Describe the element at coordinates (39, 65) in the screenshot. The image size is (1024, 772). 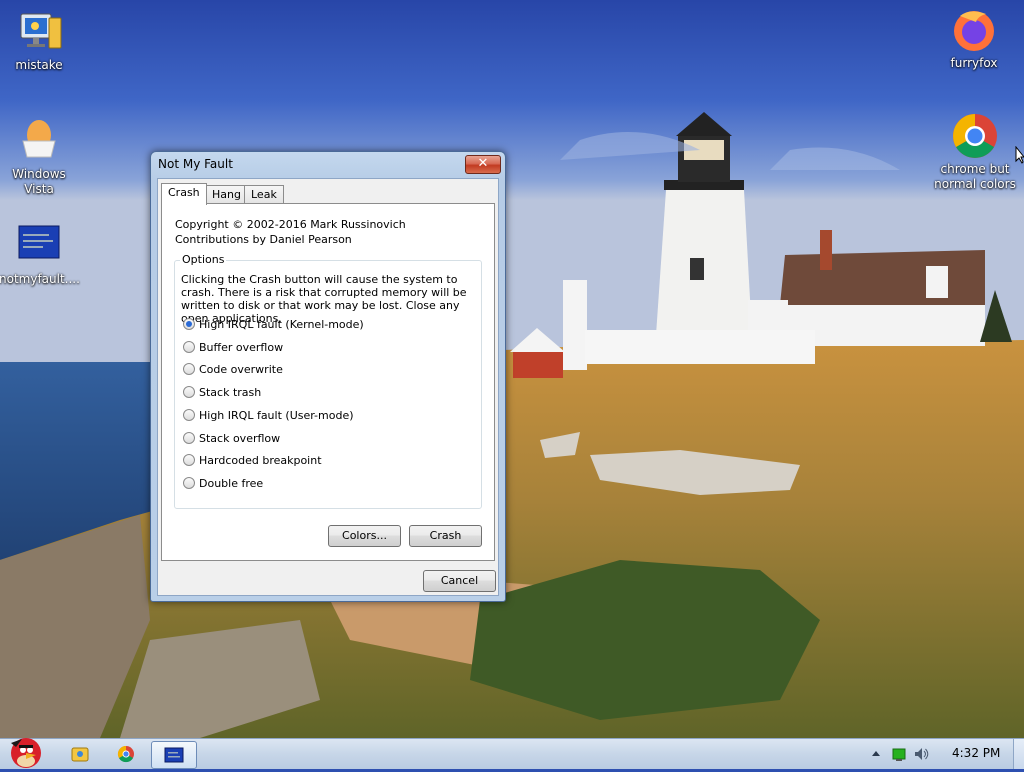
I see `desktop-icon-label: mistake` at that location.